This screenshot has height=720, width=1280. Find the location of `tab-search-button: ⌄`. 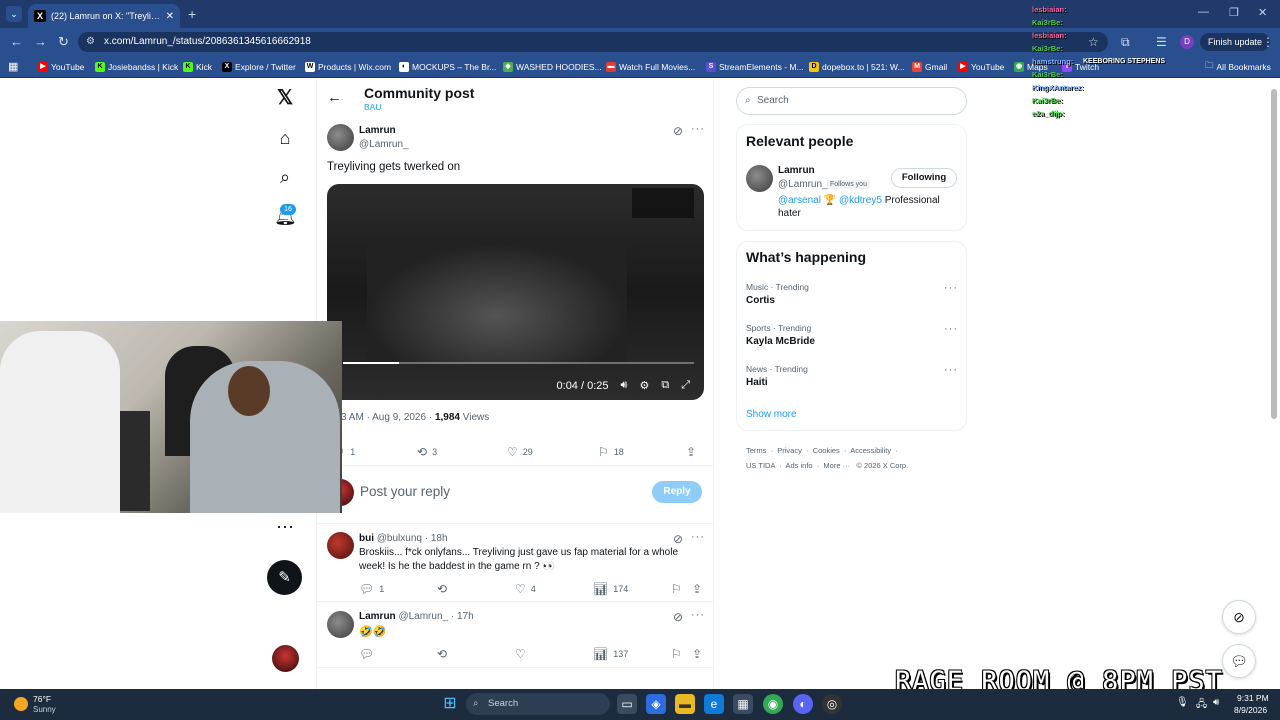

tab-search-button: ⌄ is located at coordinates (14, 14).